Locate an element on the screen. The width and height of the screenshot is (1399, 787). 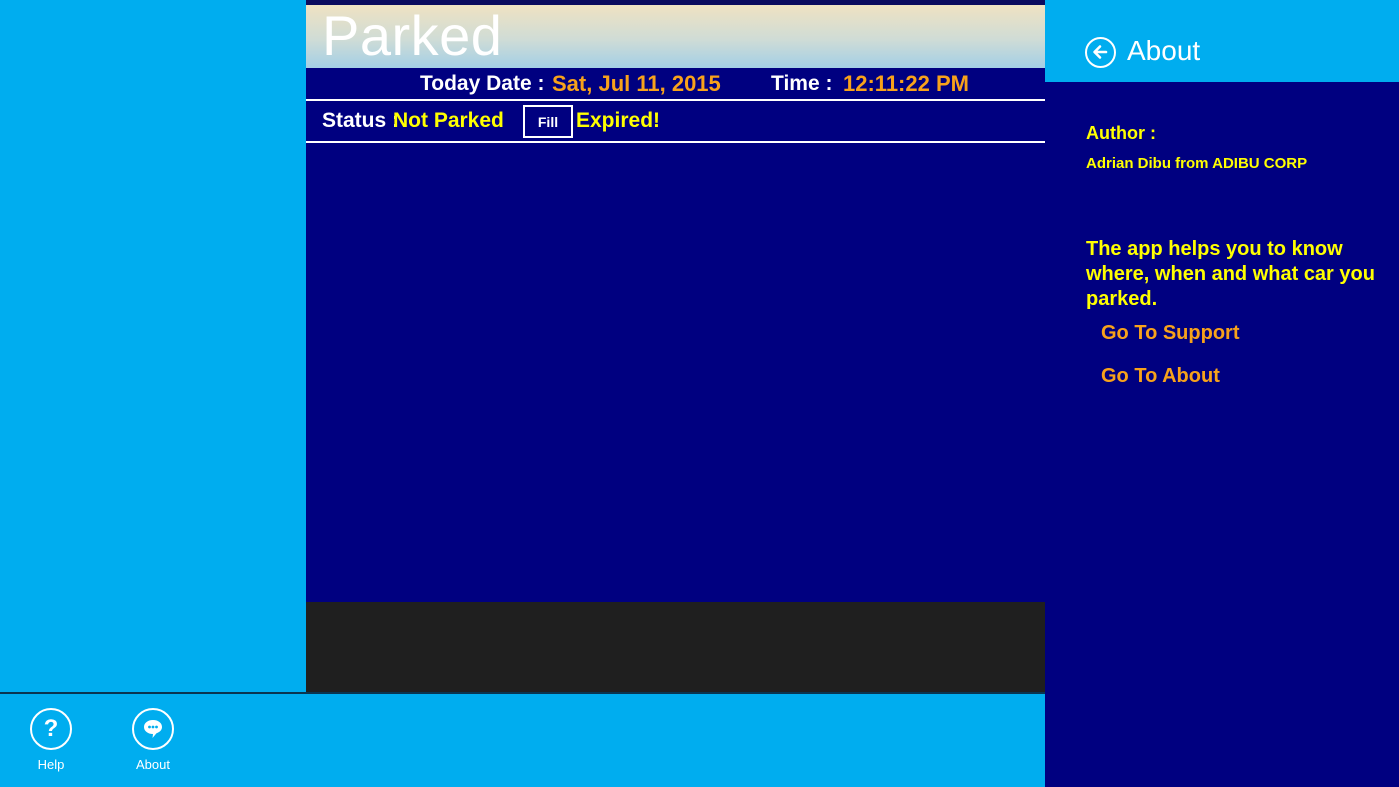
go-to-about-link: Go To About is located at coordinates (1160, 376).